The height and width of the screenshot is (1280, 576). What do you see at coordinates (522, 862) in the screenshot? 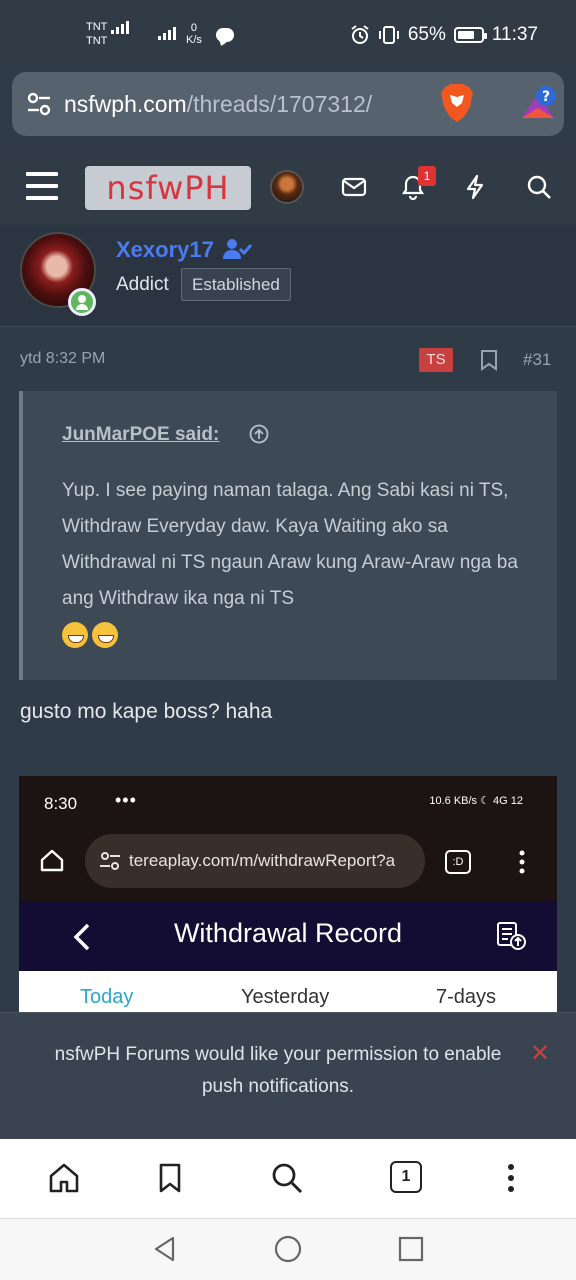
I see `shot-more-icon` at bounding box center [522, 862].